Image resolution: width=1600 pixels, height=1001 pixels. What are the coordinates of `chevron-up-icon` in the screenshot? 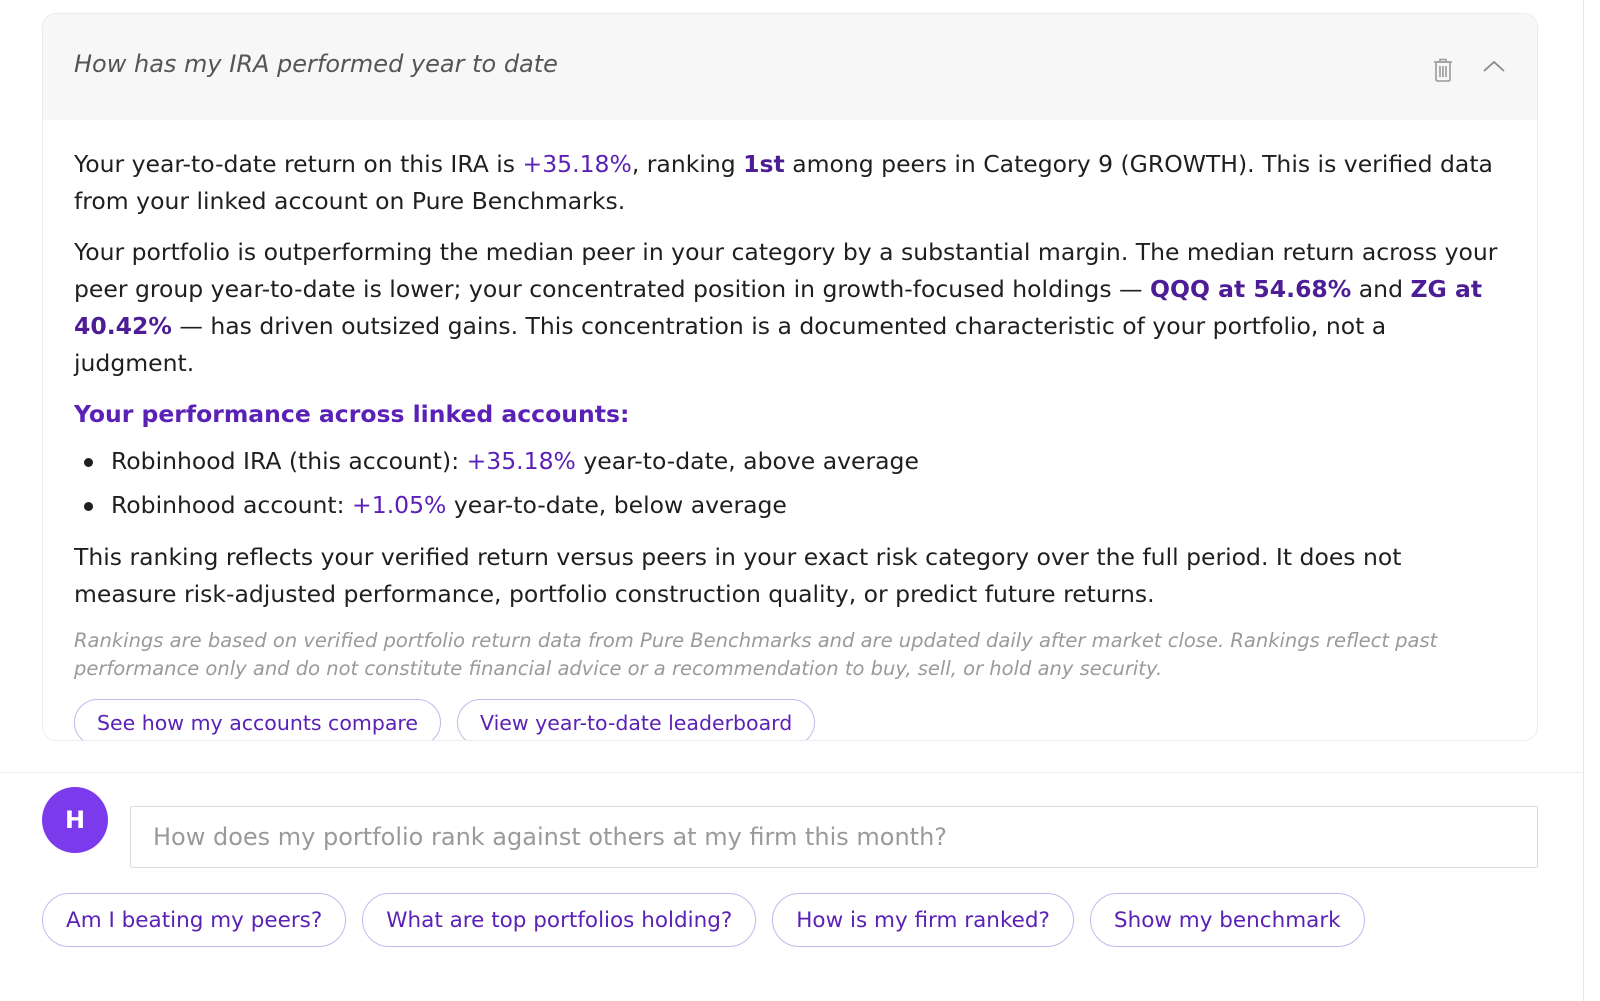 It's located at (1494, 66).